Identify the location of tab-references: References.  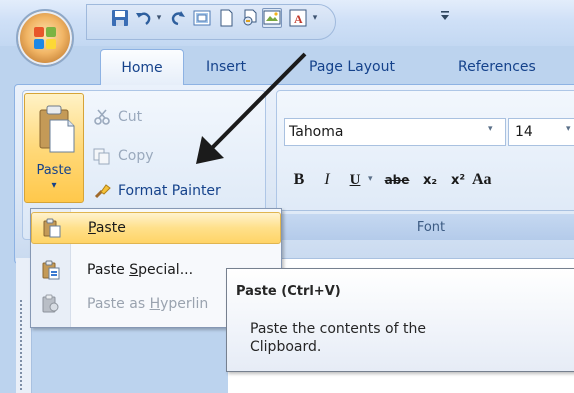
(497, 67).